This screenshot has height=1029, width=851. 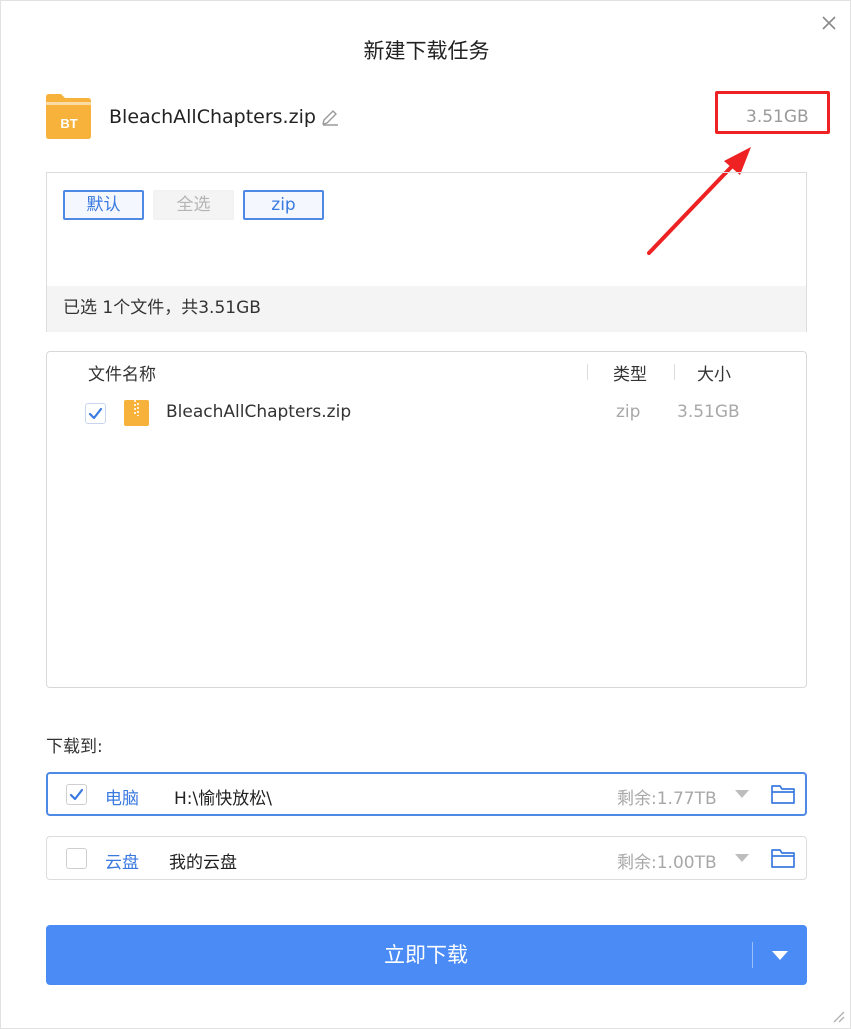 I want to click on file-row-checkbox, so click(x=95, y=413).